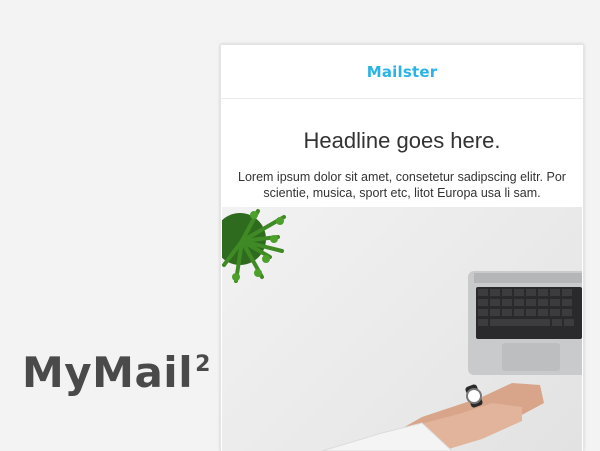 Image resolution: width=600 pixels, height=451 pixels. I want to click on email-header: Mailster, so click(402, 72).